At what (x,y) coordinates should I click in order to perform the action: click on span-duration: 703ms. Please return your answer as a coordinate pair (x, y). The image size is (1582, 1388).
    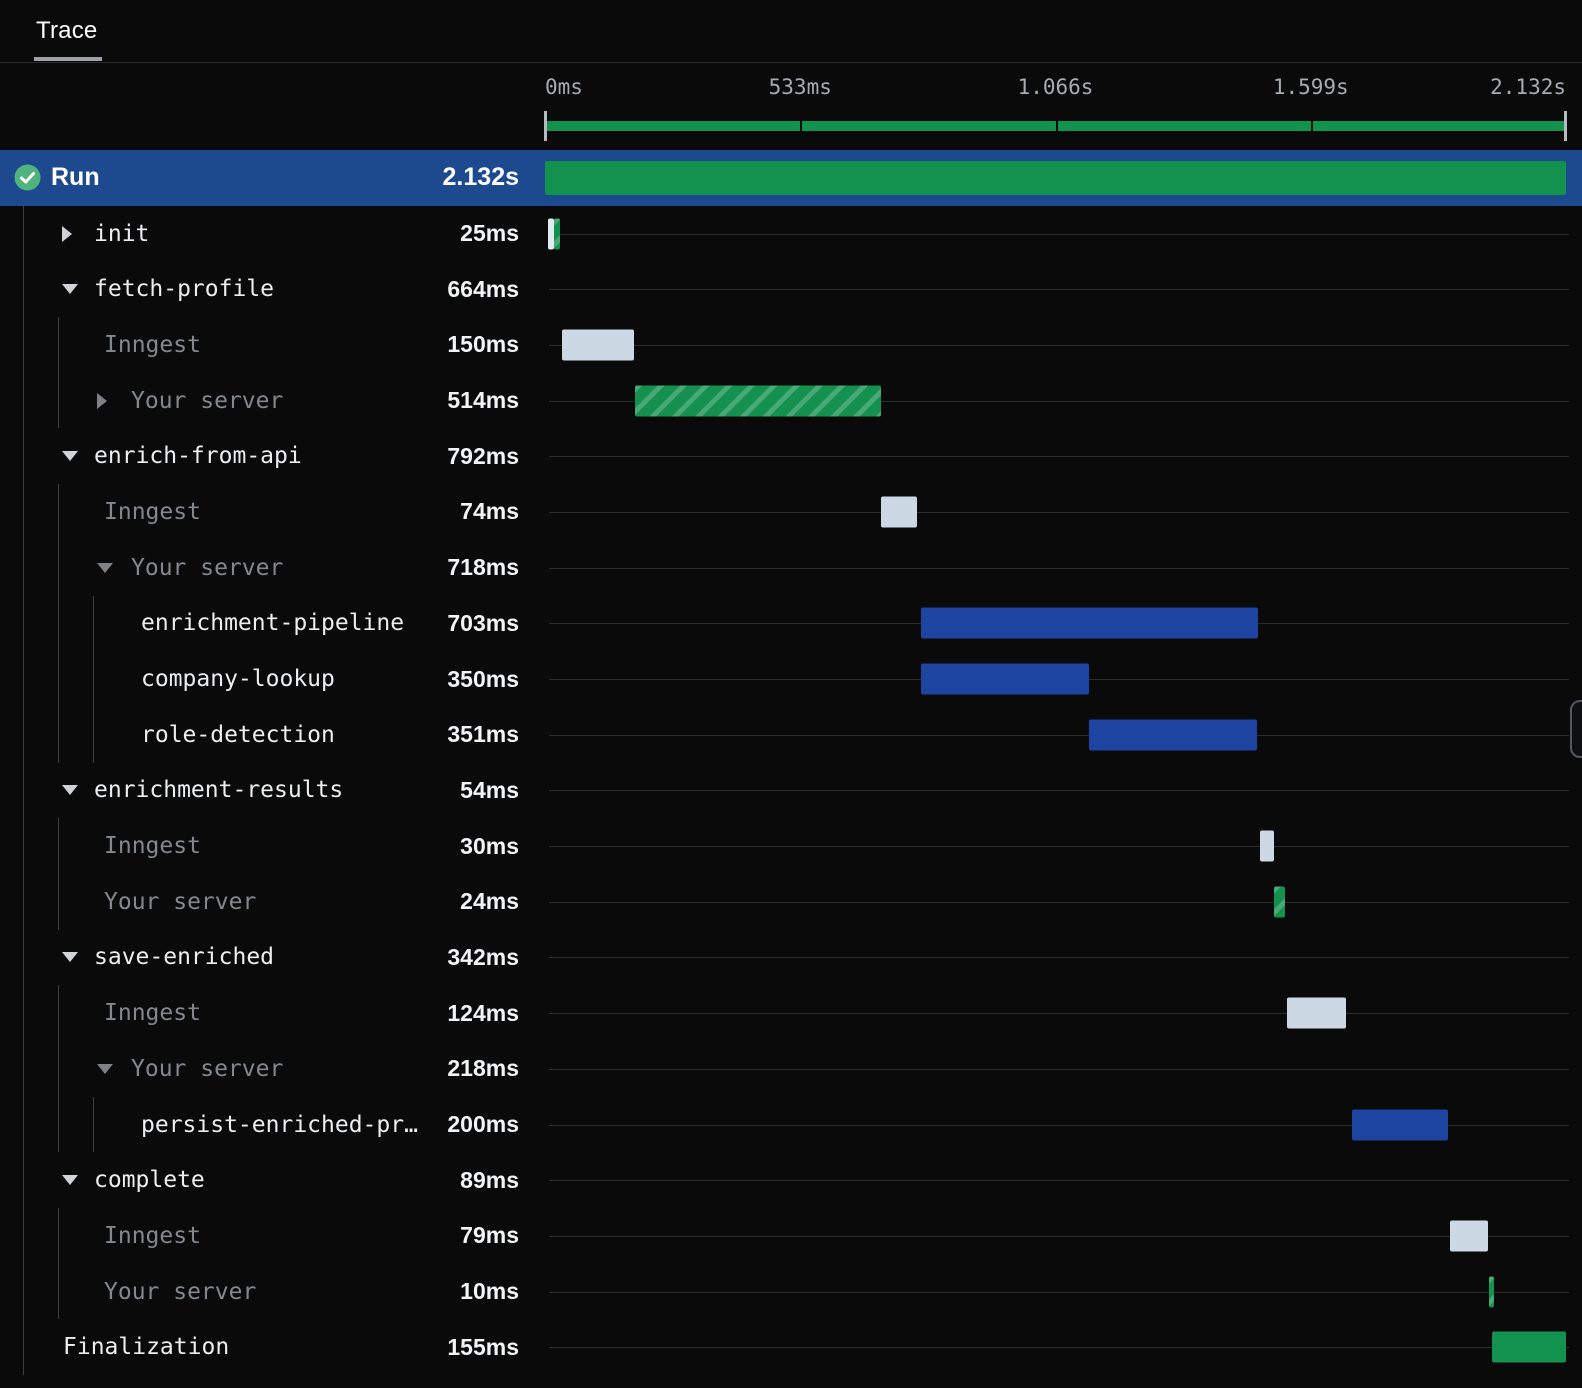
    Looking at the image, I should click on (483, 622).